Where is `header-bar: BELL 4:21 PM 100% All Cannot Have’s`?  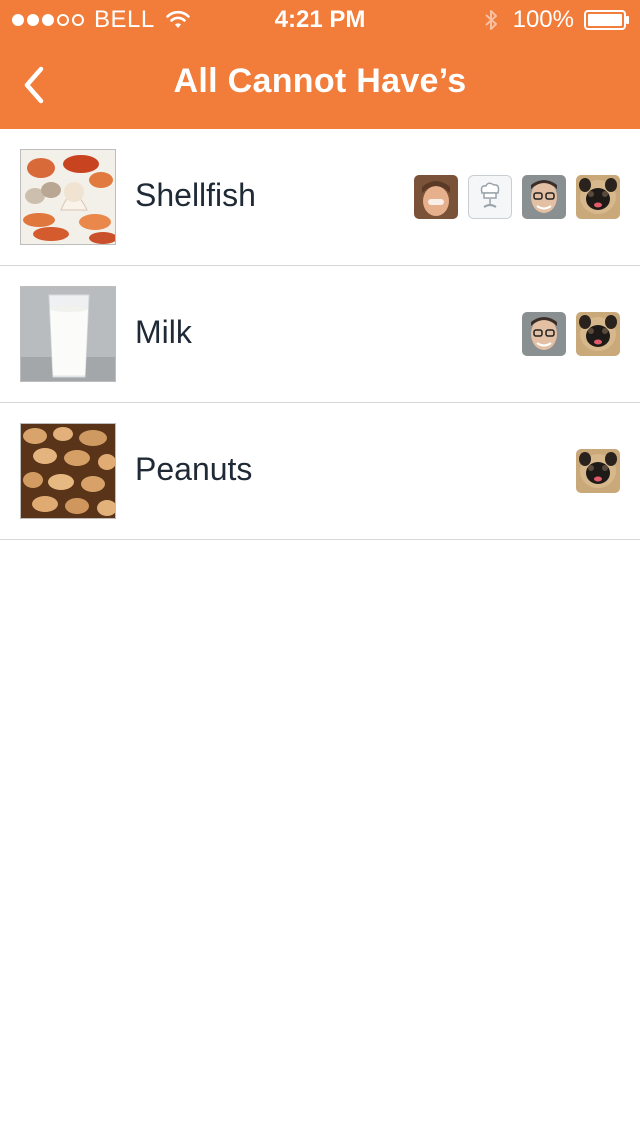 header-bar: BELL 4:21 PM 100% All Cannot Have’s is located at coordinates (320, 64).